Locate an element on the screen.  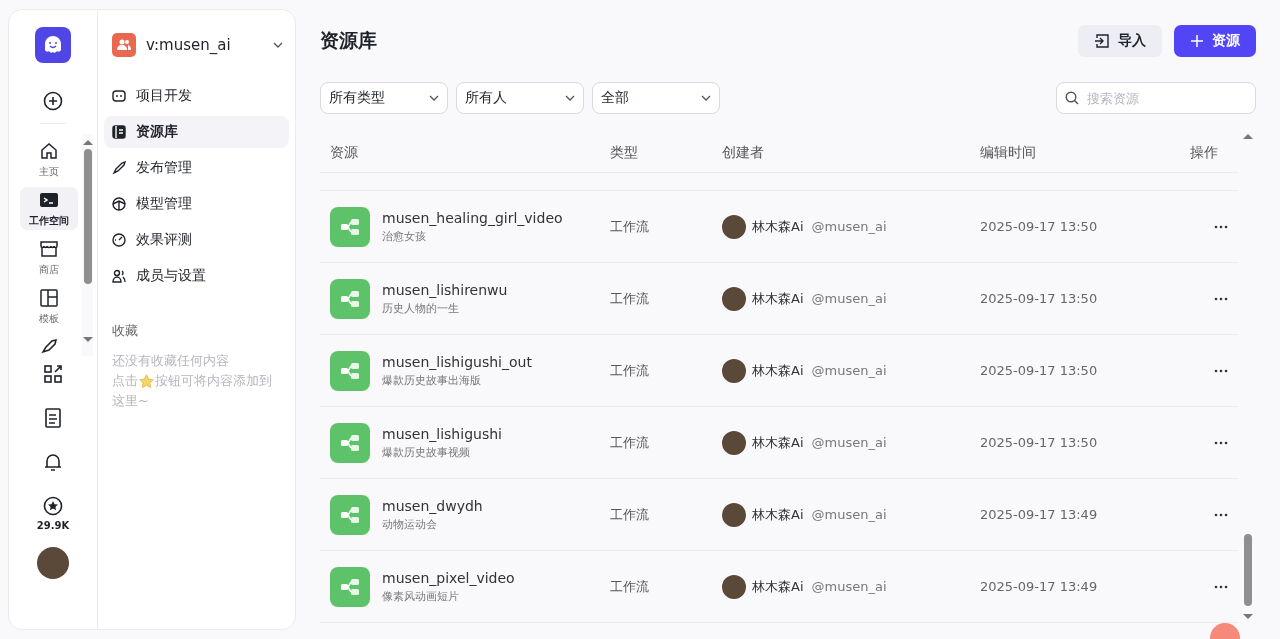
page-title: 资源库 is located at coordinates (349, 40).